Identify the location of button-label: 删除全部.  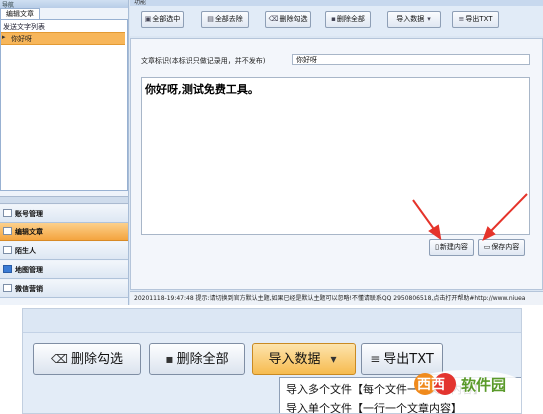
(202, 359).